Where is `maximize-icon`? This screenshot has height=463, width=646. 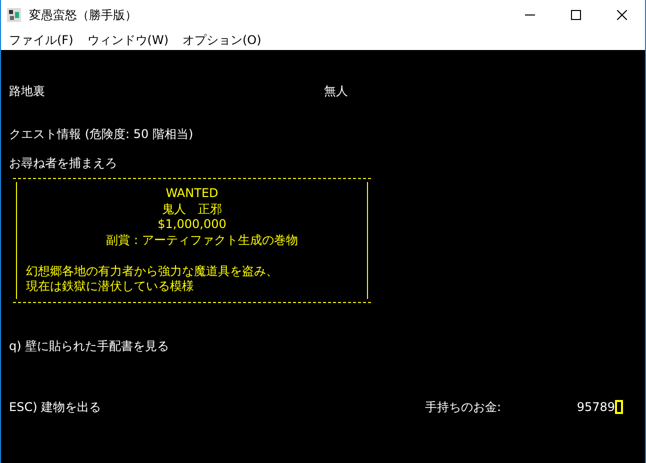 maximize-icon is located at coordinates (576, 15).